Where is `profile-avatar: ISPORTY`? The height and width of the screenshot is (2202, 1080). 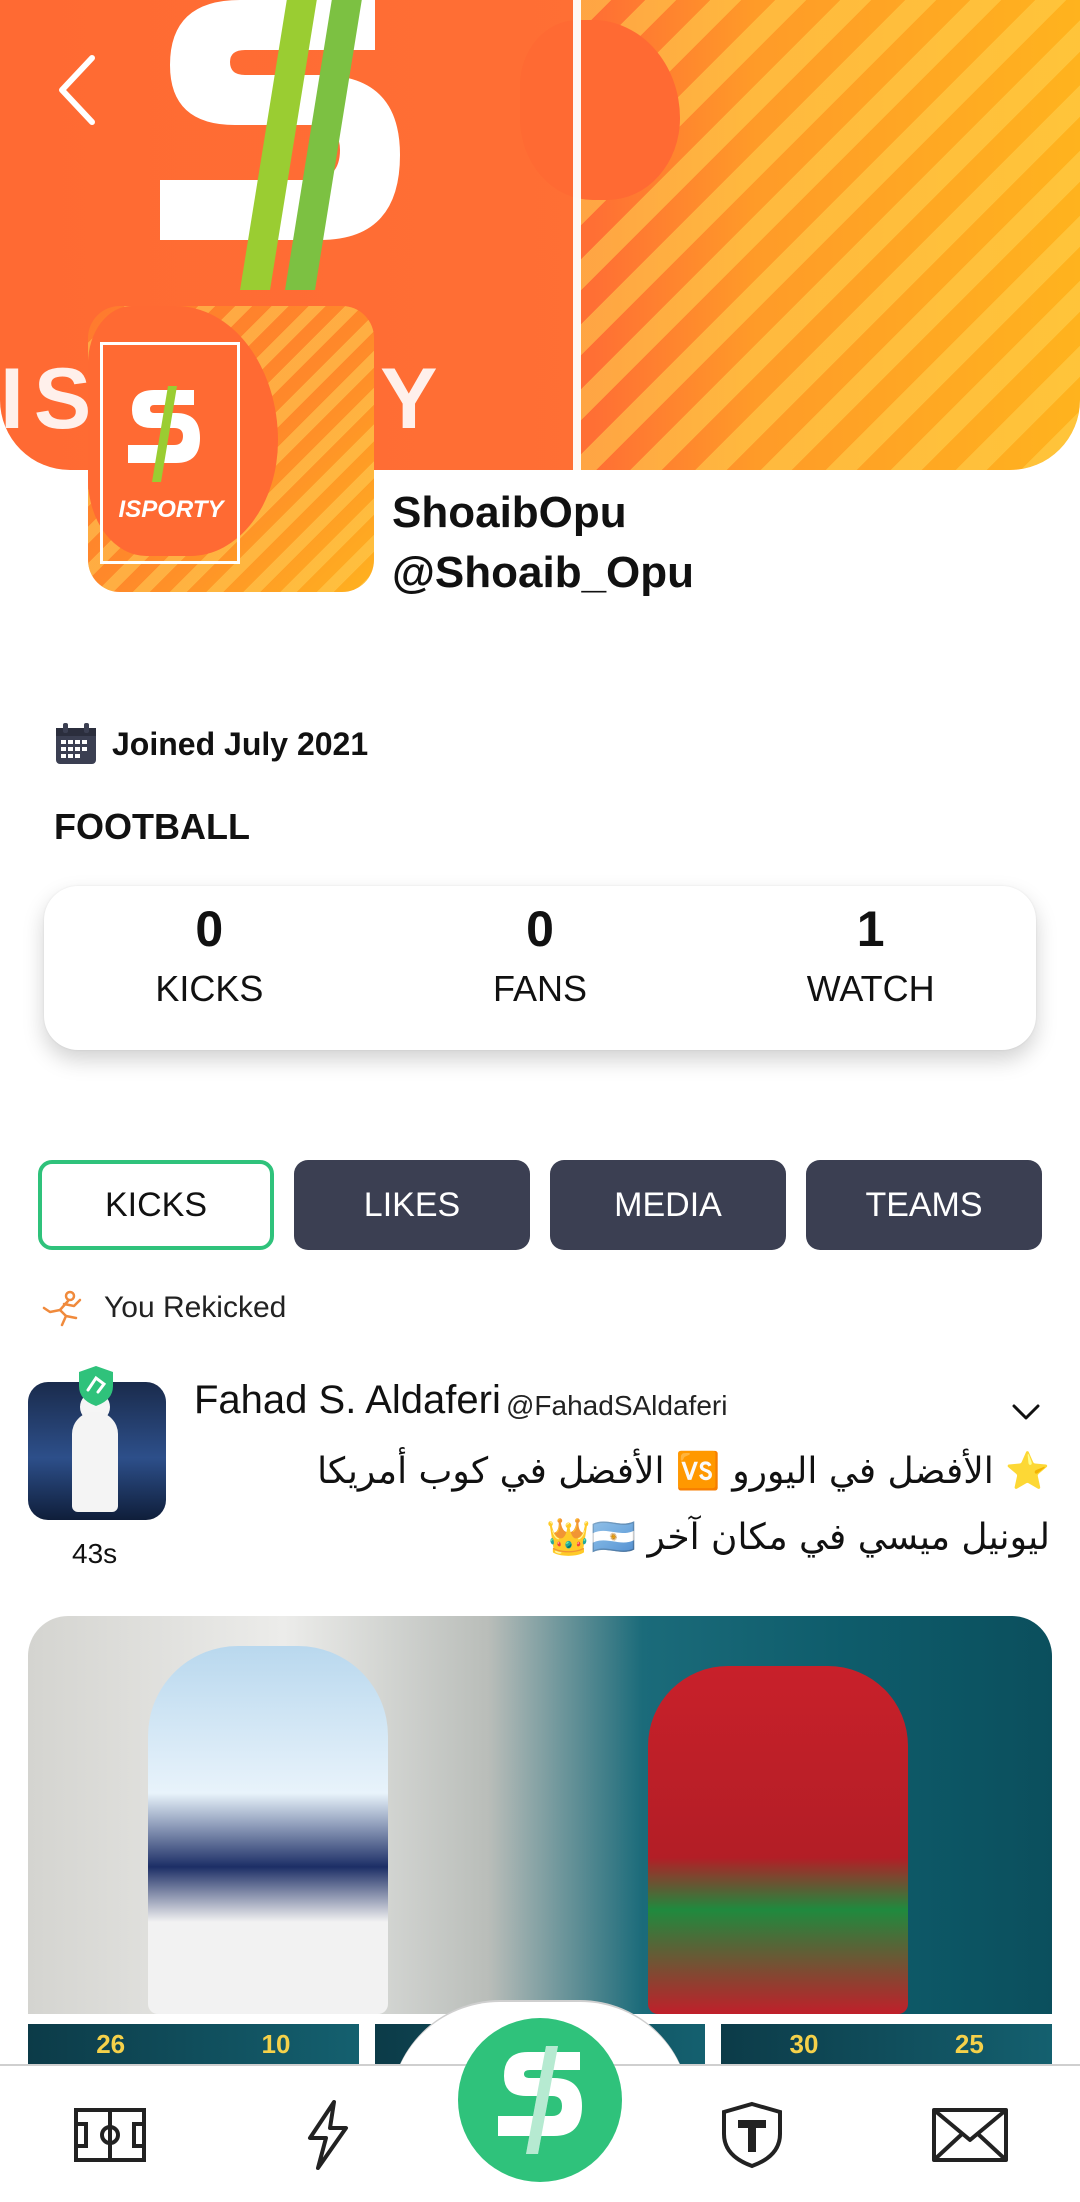 profile-avatar: ISPORTY is located at coordinates (231, 449).